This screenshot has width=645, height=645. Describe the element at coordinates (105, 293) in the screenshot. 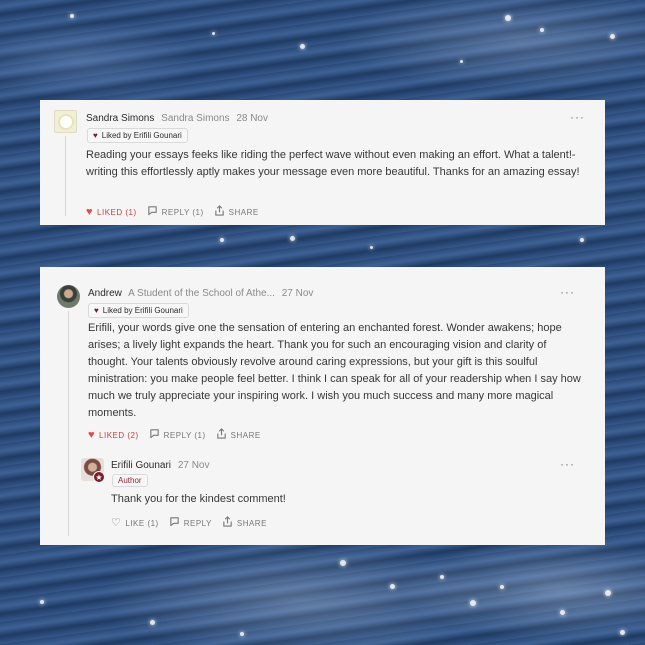

I see `commenter-name: Andrew` at that location.